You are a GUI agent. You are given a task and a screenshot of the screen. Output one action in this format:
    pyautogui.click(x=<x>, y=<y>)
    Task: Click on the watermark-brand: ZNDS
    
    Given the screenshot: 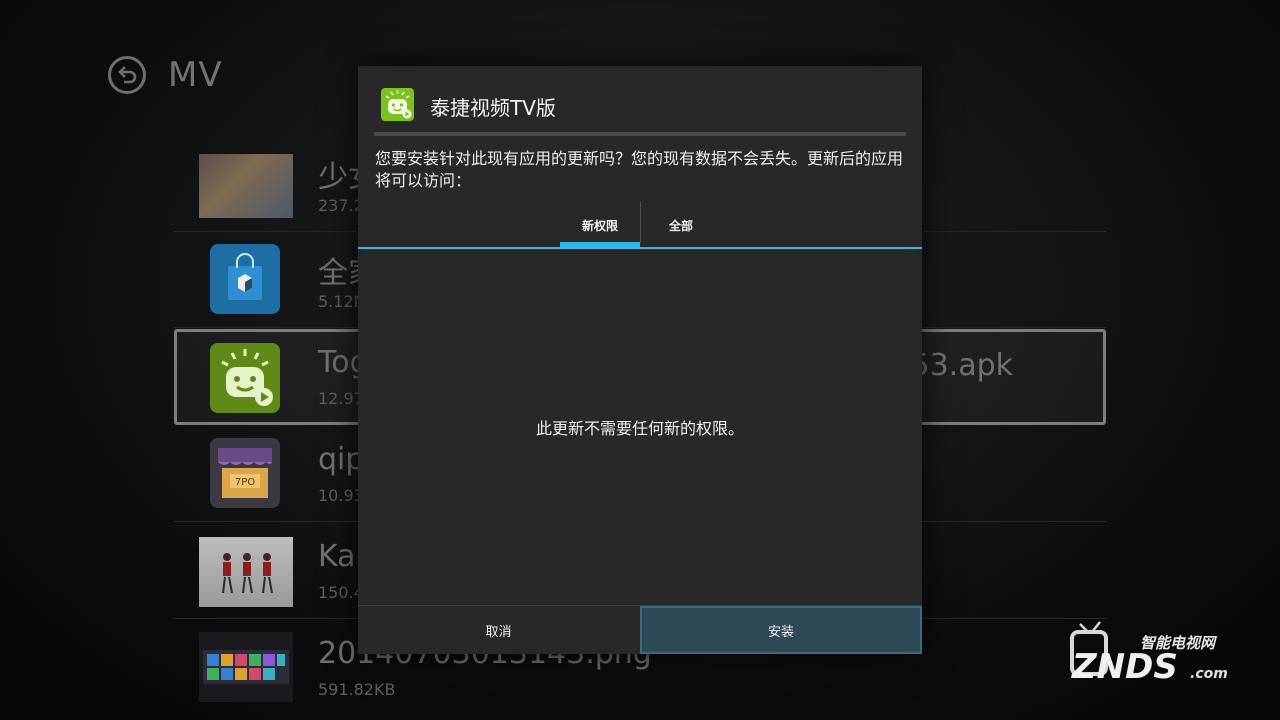 What is the action you would take?
    pyautogui.click(x=1124, y=667)
    